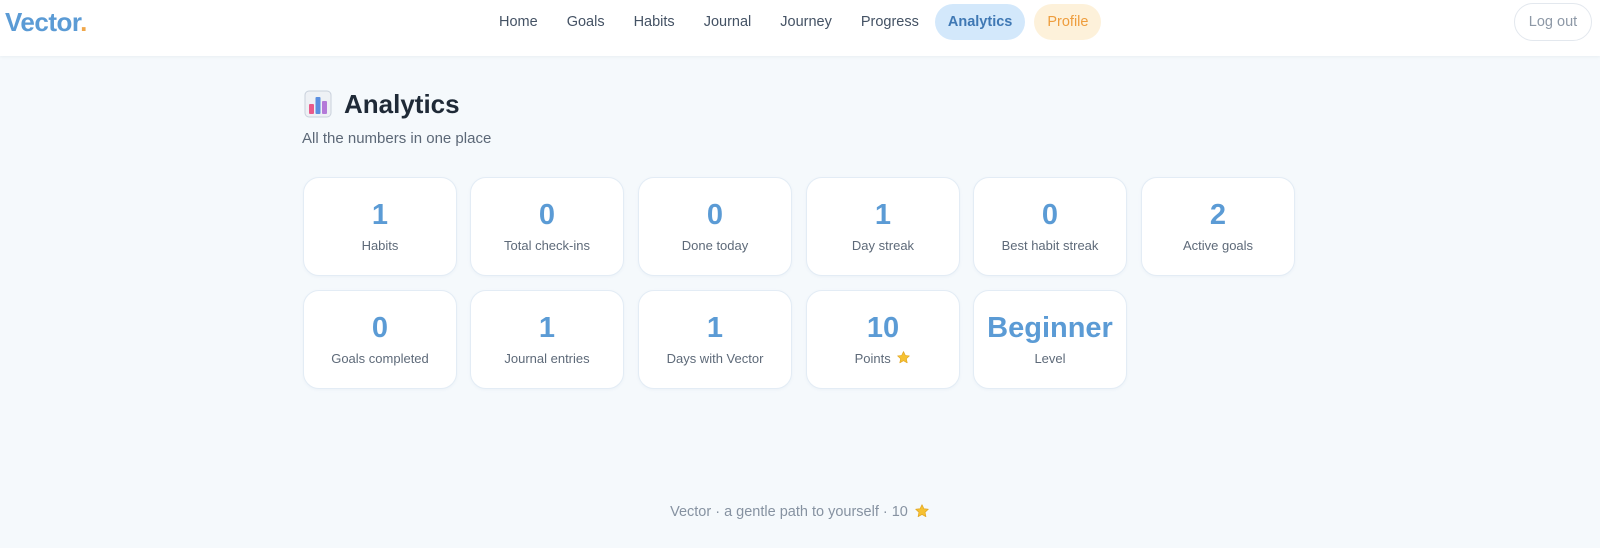  Describe the element at coordinates (46, 22) in the screenshot. I see `app-logo: Vector.` at that location.